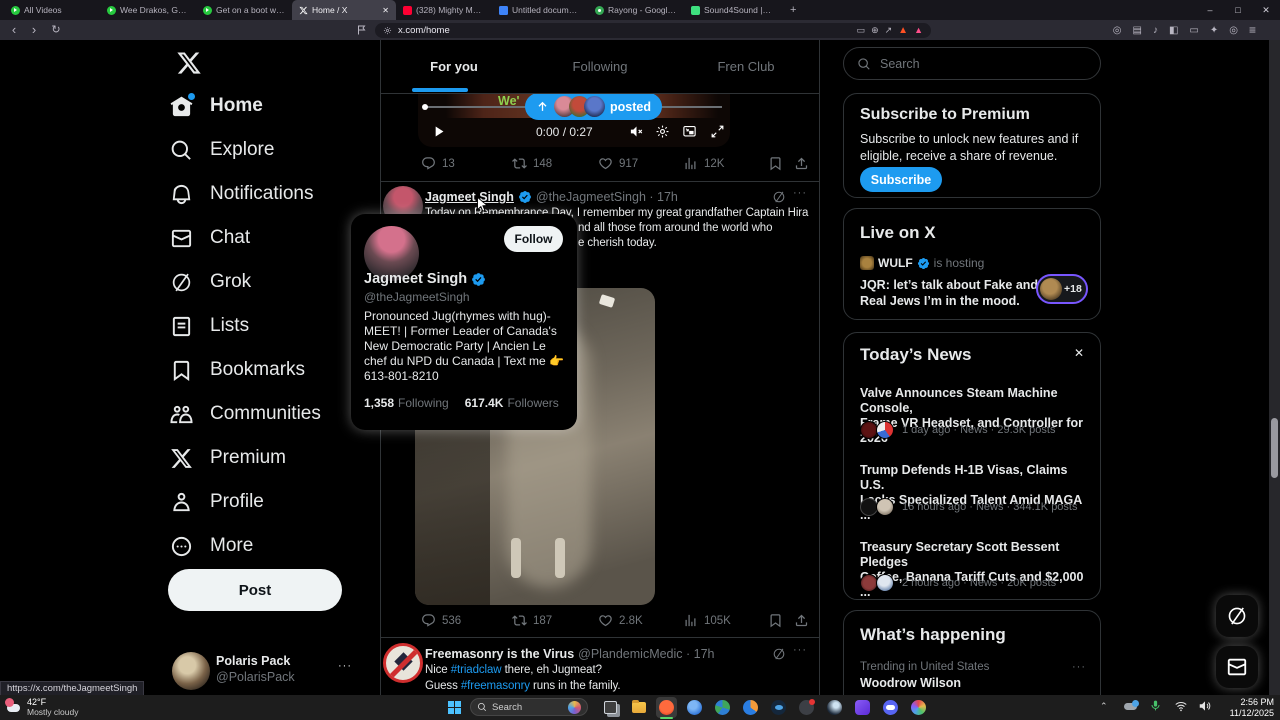 The image size is (1280, 720). Describe the element at coordinates (600, 66) in the screenshot. I see `tab-following: Following` at that location.